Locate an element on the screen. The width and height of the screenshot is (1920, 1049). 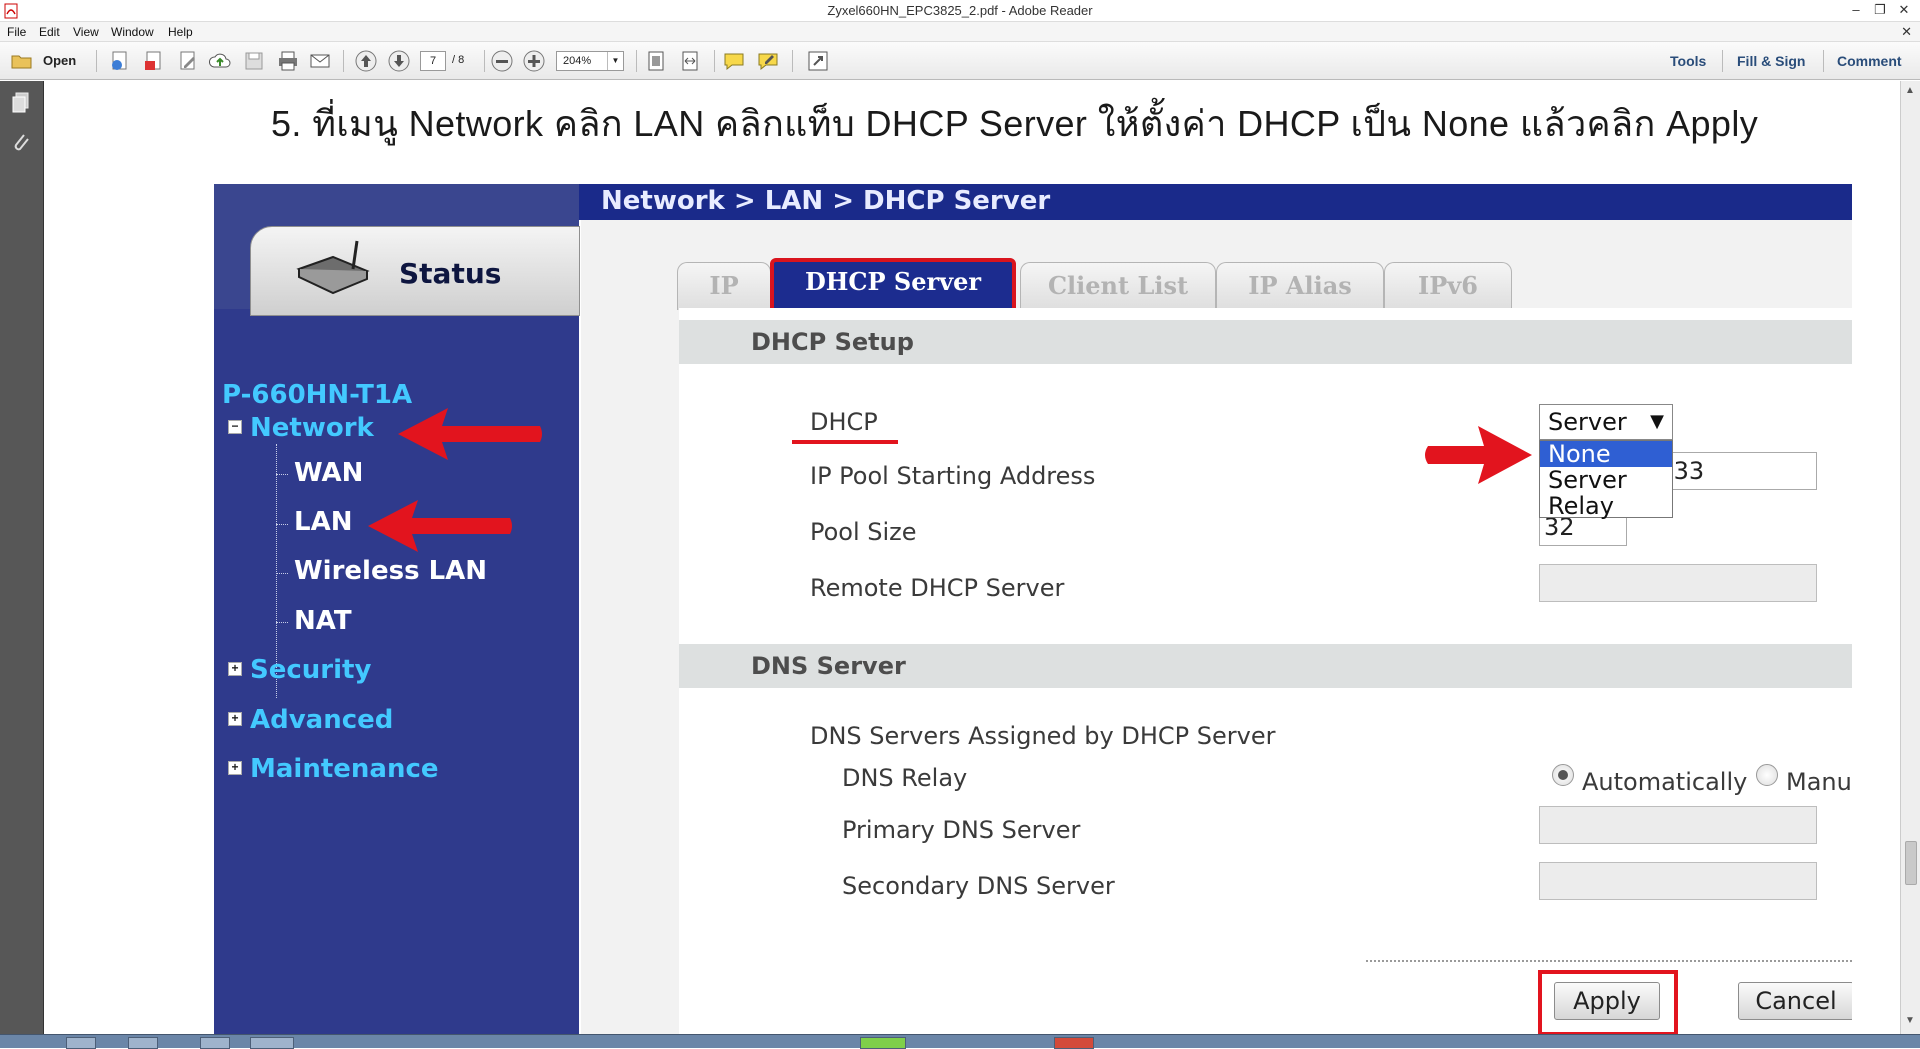
router-model: P-660HN-T1A is located at coordinates (317, 395).